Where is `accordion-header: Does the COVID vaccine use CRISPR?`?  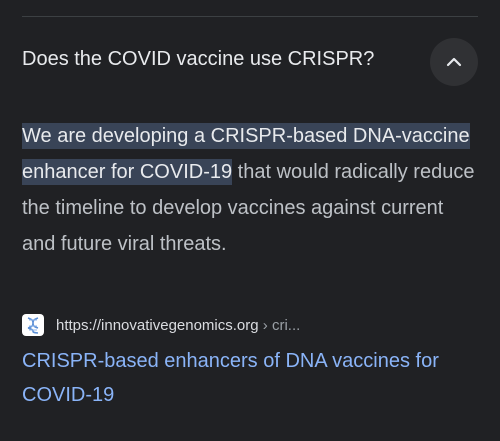
accordion-header: Does the COVID vaccine use CRISPR? is located at coordinates (250, 62).